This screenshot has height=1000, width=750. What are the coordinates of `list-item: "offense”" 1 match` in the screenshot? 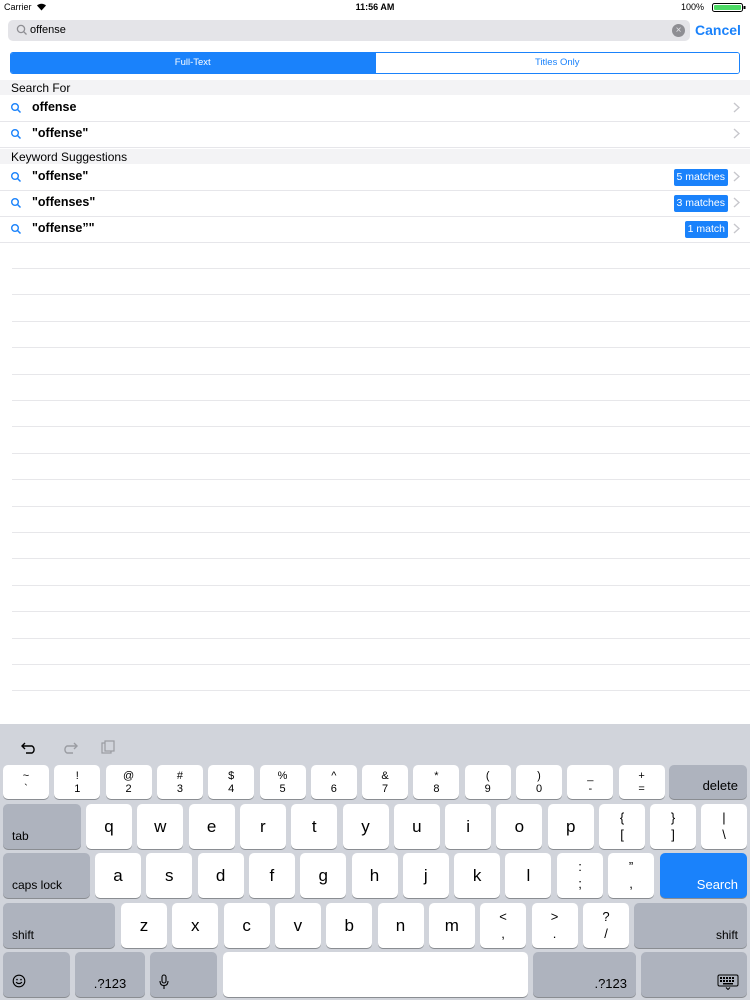 It's located at (375, 229).